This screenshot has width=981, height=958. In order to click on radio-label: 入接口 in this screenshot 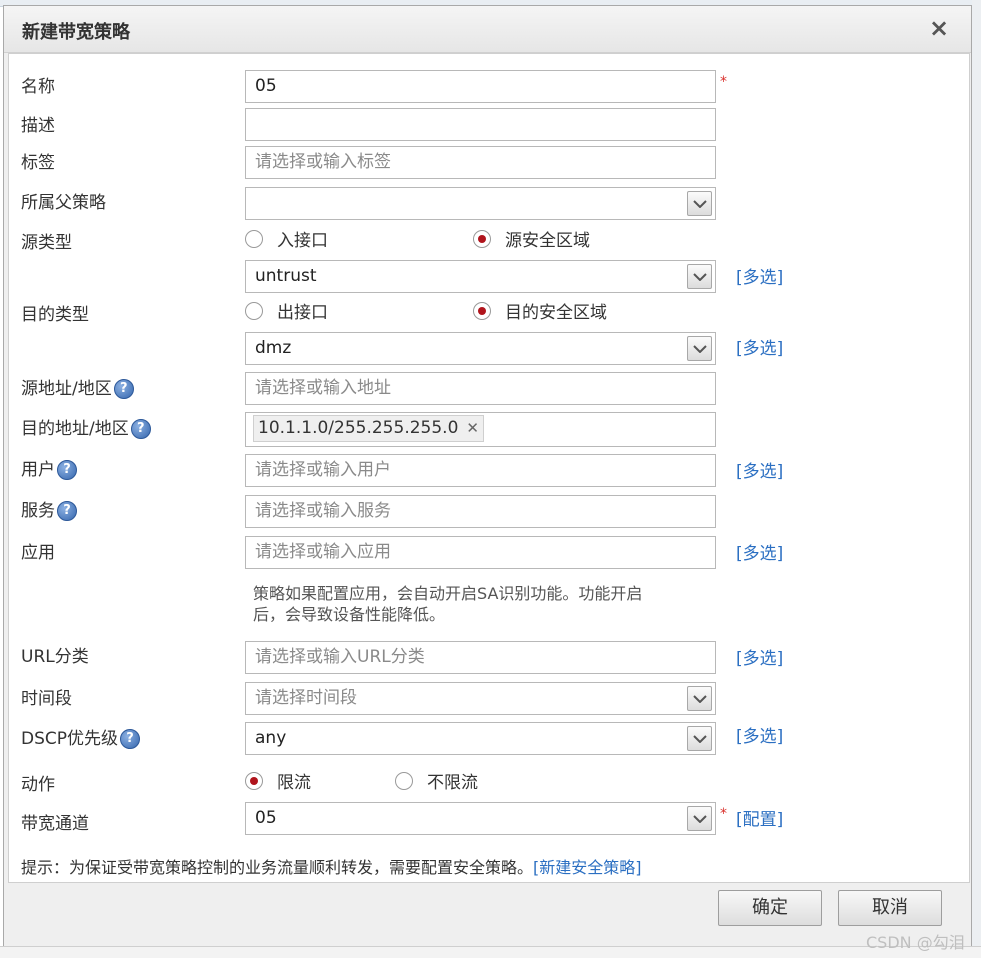, I will do `click(302, 241)`.